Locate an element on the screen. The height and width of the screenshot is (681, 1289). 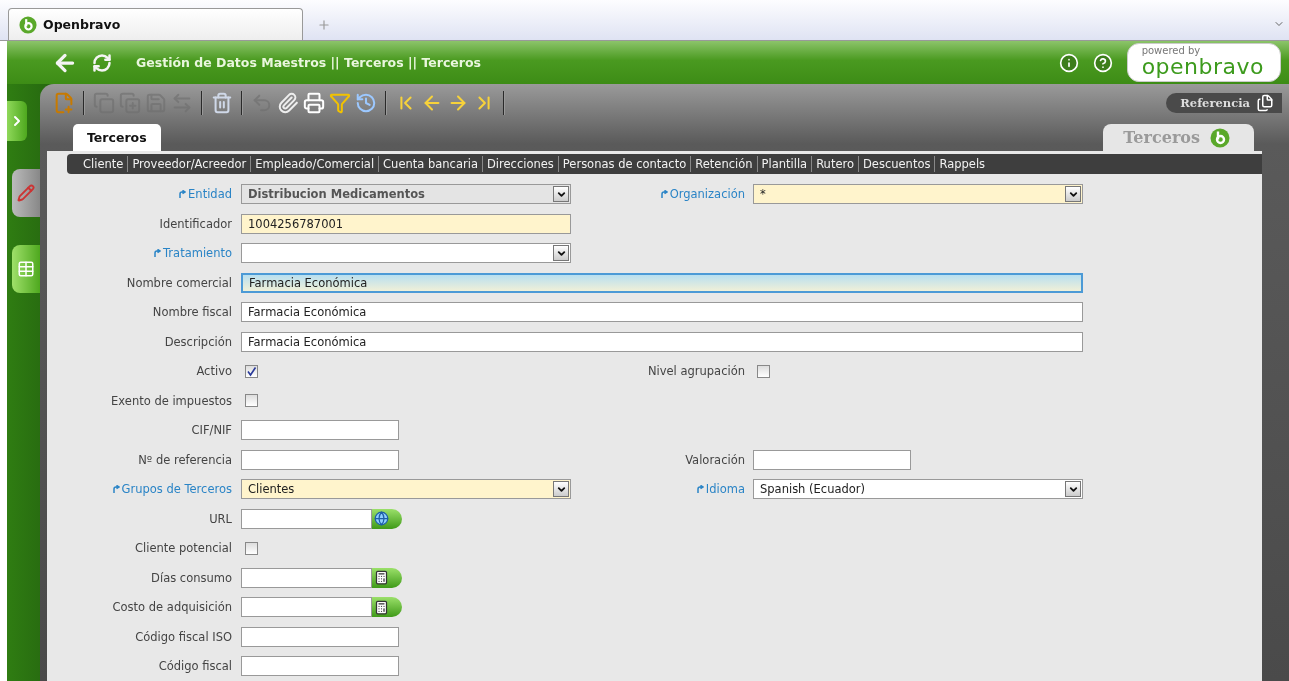
select-field: Clientes is located at coordinates (406, 489).